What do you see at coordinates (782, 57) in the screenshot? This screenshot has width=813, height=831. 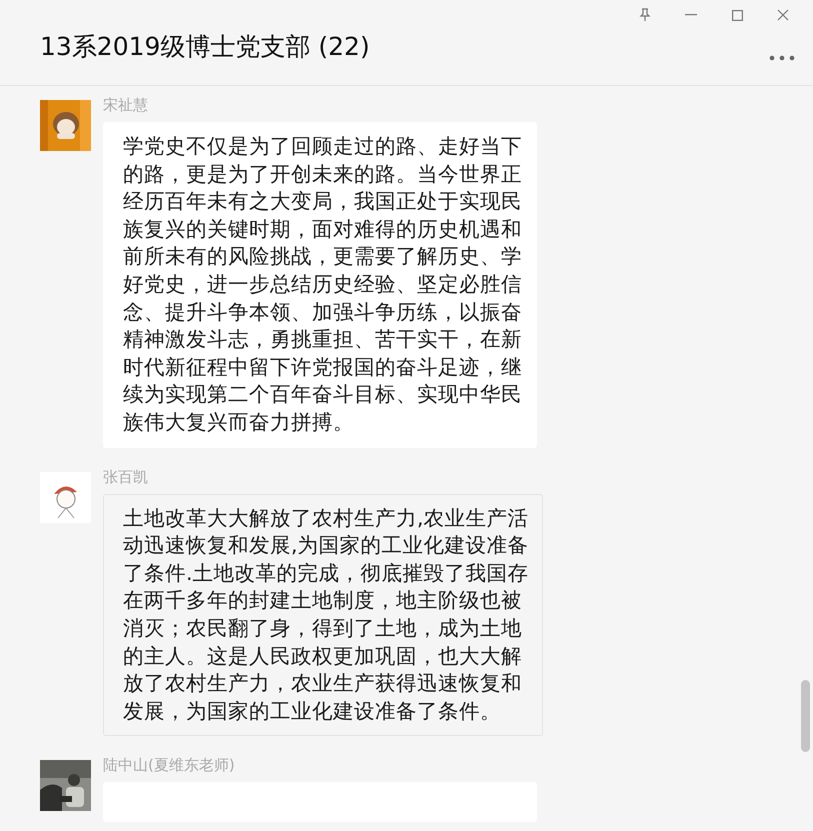 I see `more-icon` at bounding box center [782, 57].